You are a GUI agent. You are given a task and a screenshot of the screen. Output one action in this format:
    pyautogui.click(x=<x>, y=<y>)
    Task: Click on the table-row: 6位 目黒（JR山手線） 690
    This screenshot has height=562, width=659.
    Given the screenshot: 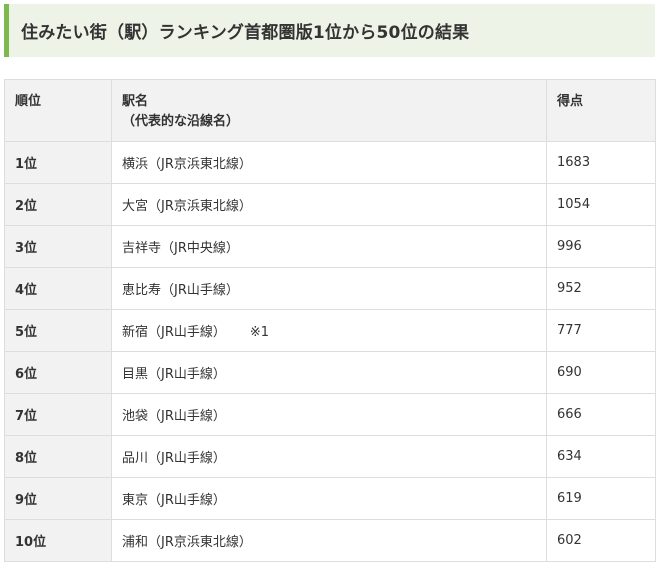 What is the action you would take?
    pyautogui.click(x=330, y=372)
    